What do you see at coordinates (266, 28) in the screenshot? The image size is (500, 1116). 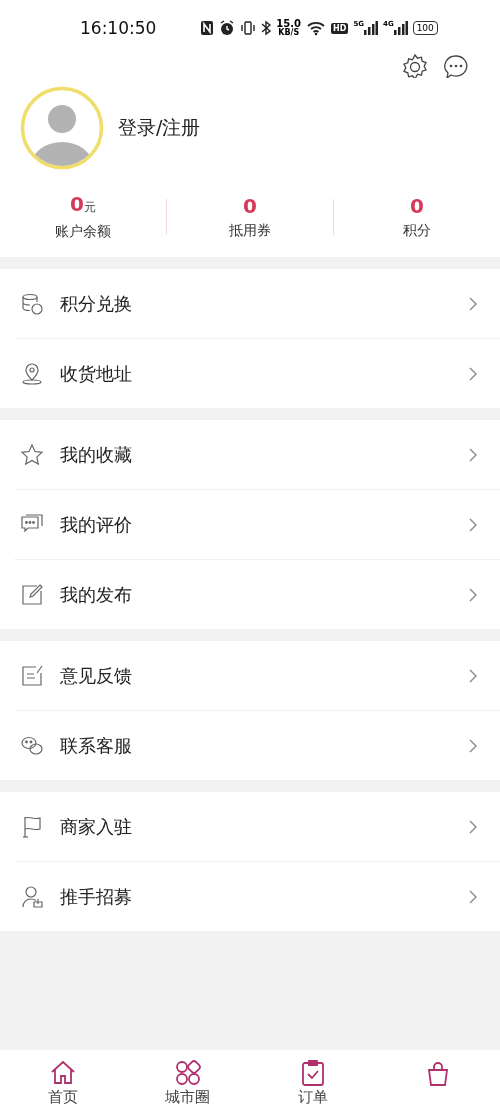 I see `bluetooth-icon` at bounding box center [266, 28].